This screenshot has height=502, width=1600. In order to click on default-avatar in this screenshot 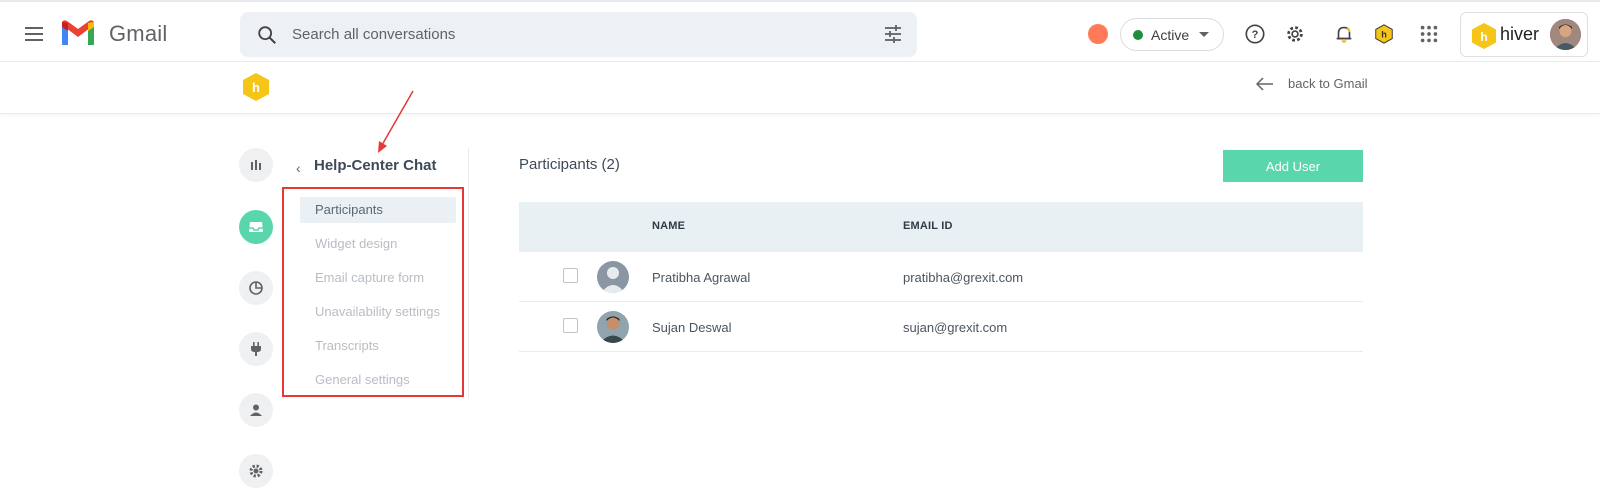, I will do `click(613, 277)`.